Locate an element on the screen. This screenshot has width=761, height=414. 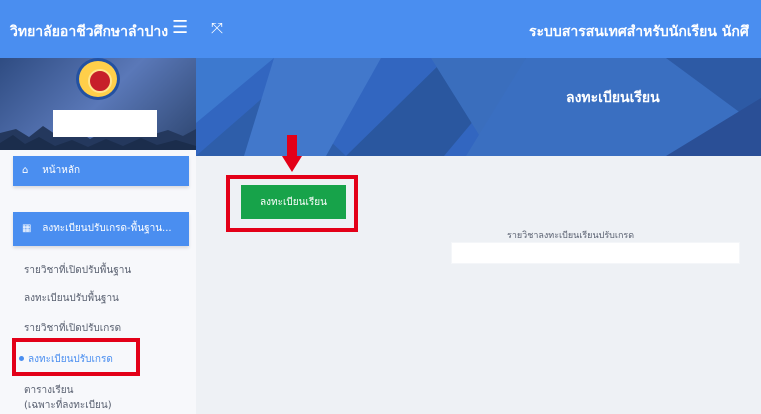
page-title: ลงทะเบียนเรียน is located at coordinates (613, 98).